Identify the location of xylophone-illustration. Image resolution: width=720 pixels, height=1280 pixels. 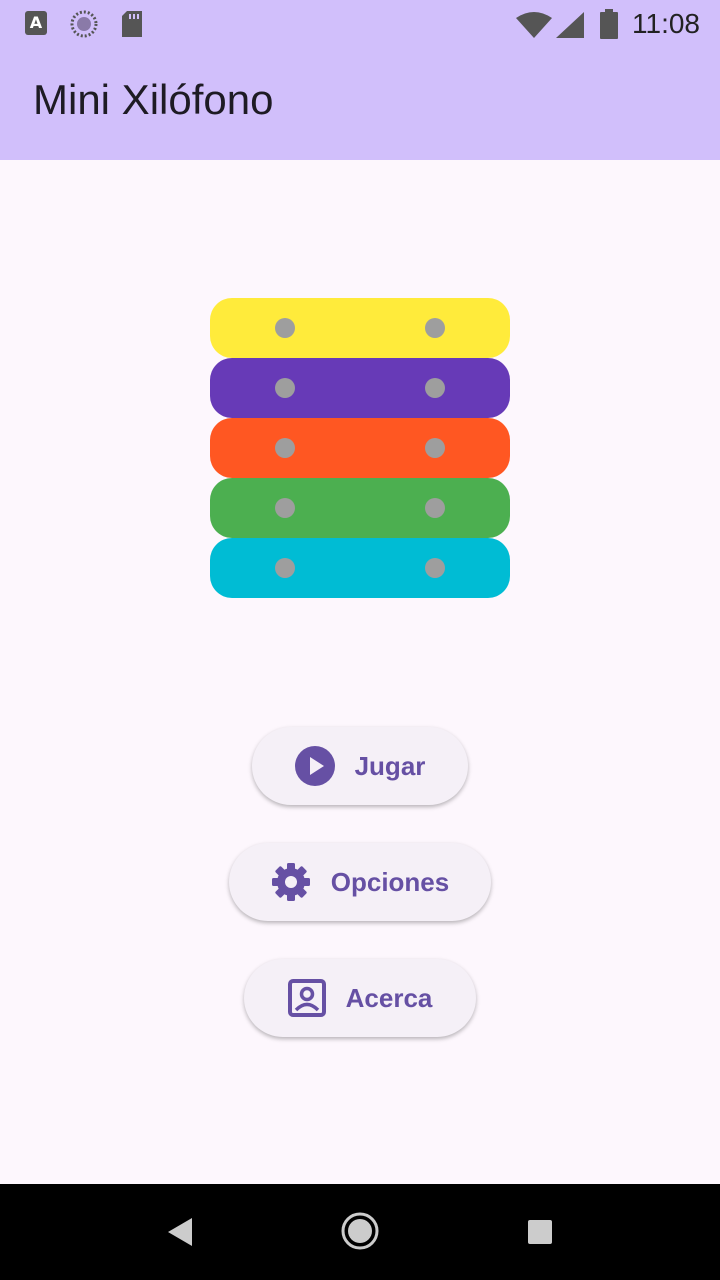
(360, 448).